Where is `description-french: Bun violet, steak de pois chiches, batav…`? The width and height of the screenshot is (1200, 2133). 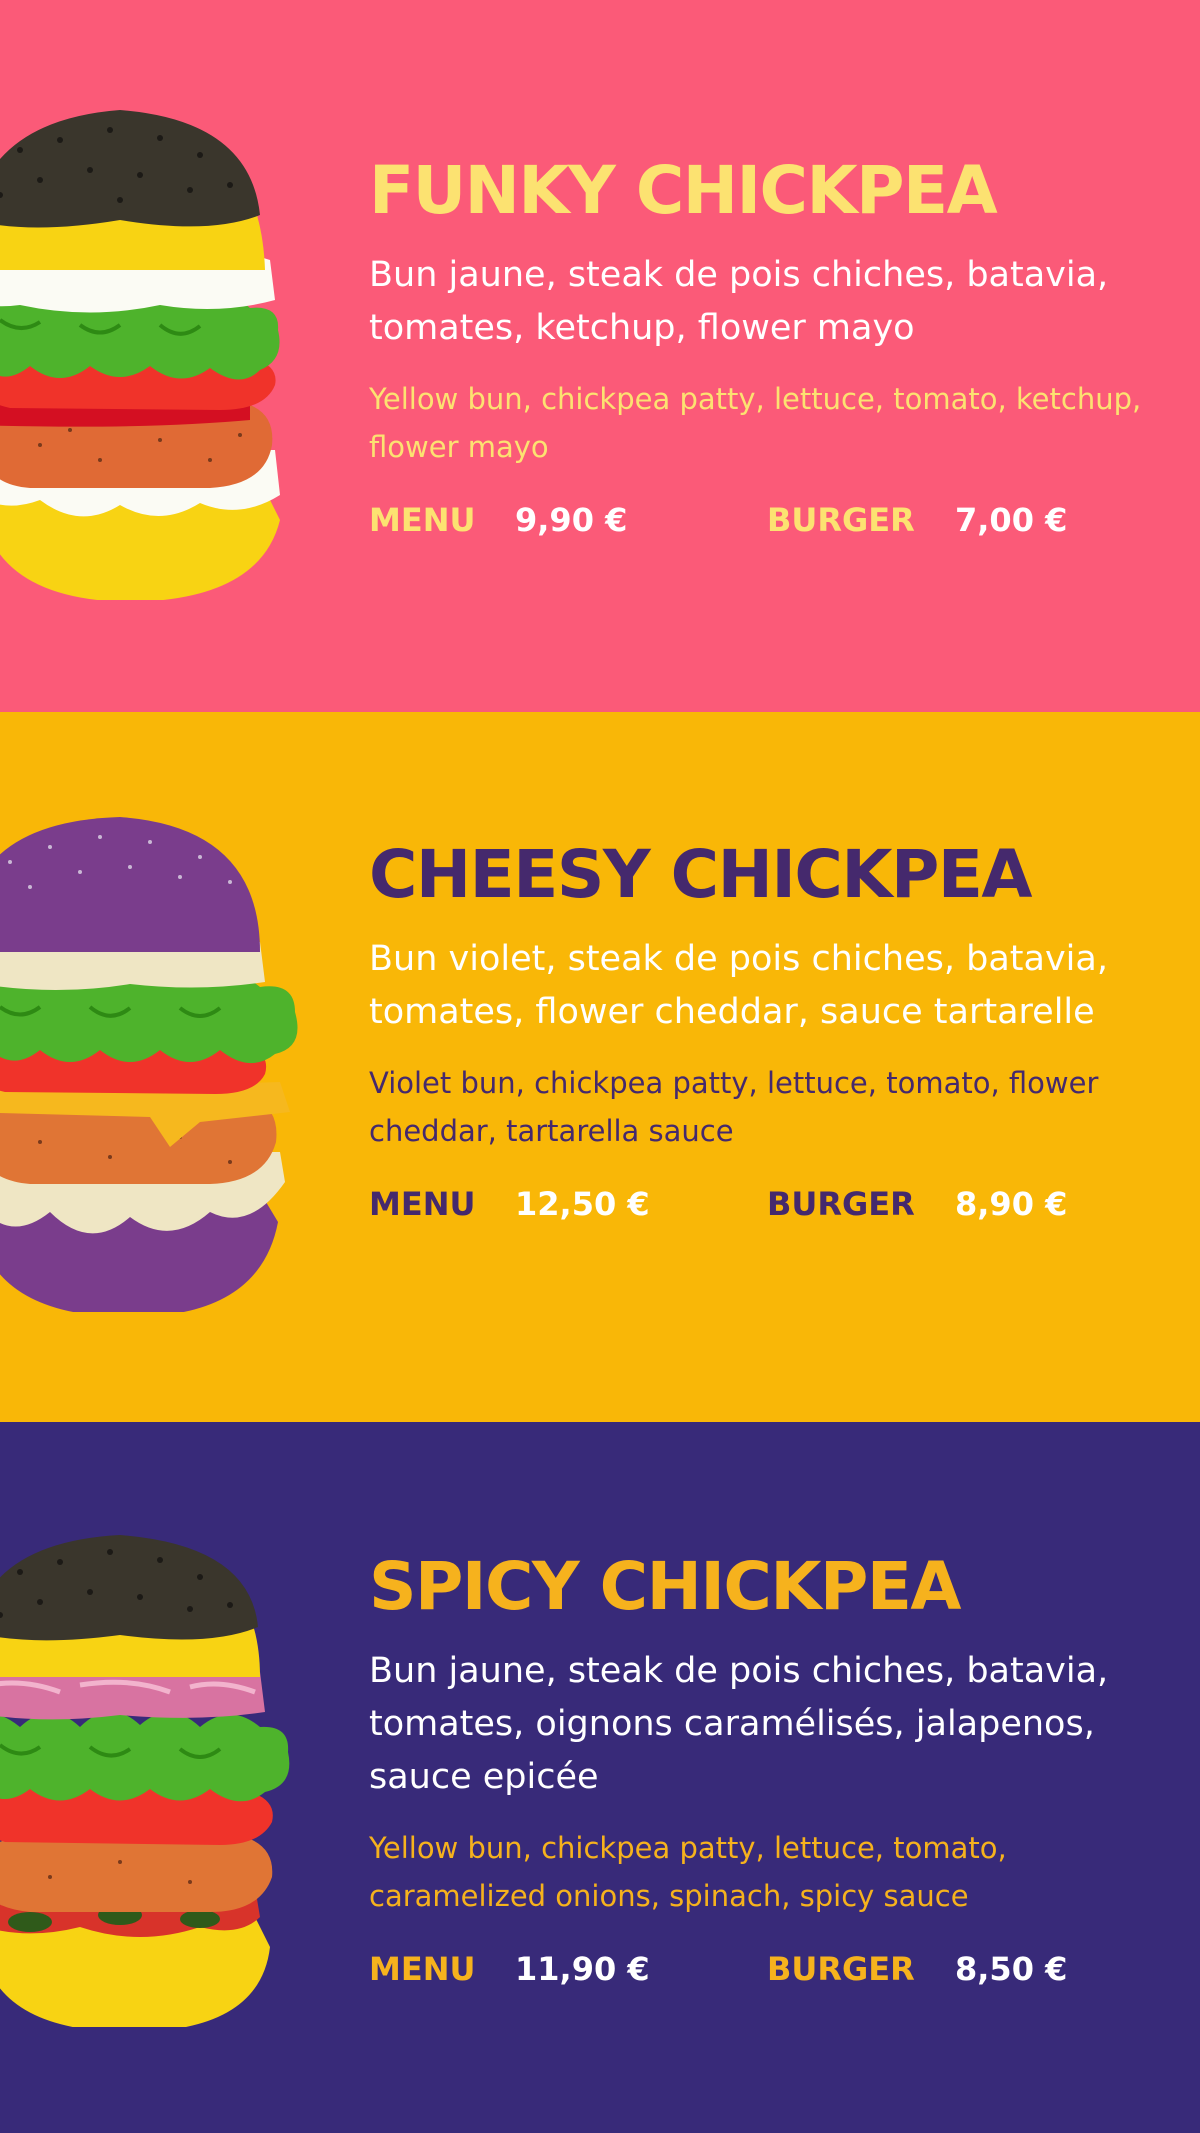
description-french: Bun violet, steak de pois chiches, batav… is located at coordinates (738, 986).